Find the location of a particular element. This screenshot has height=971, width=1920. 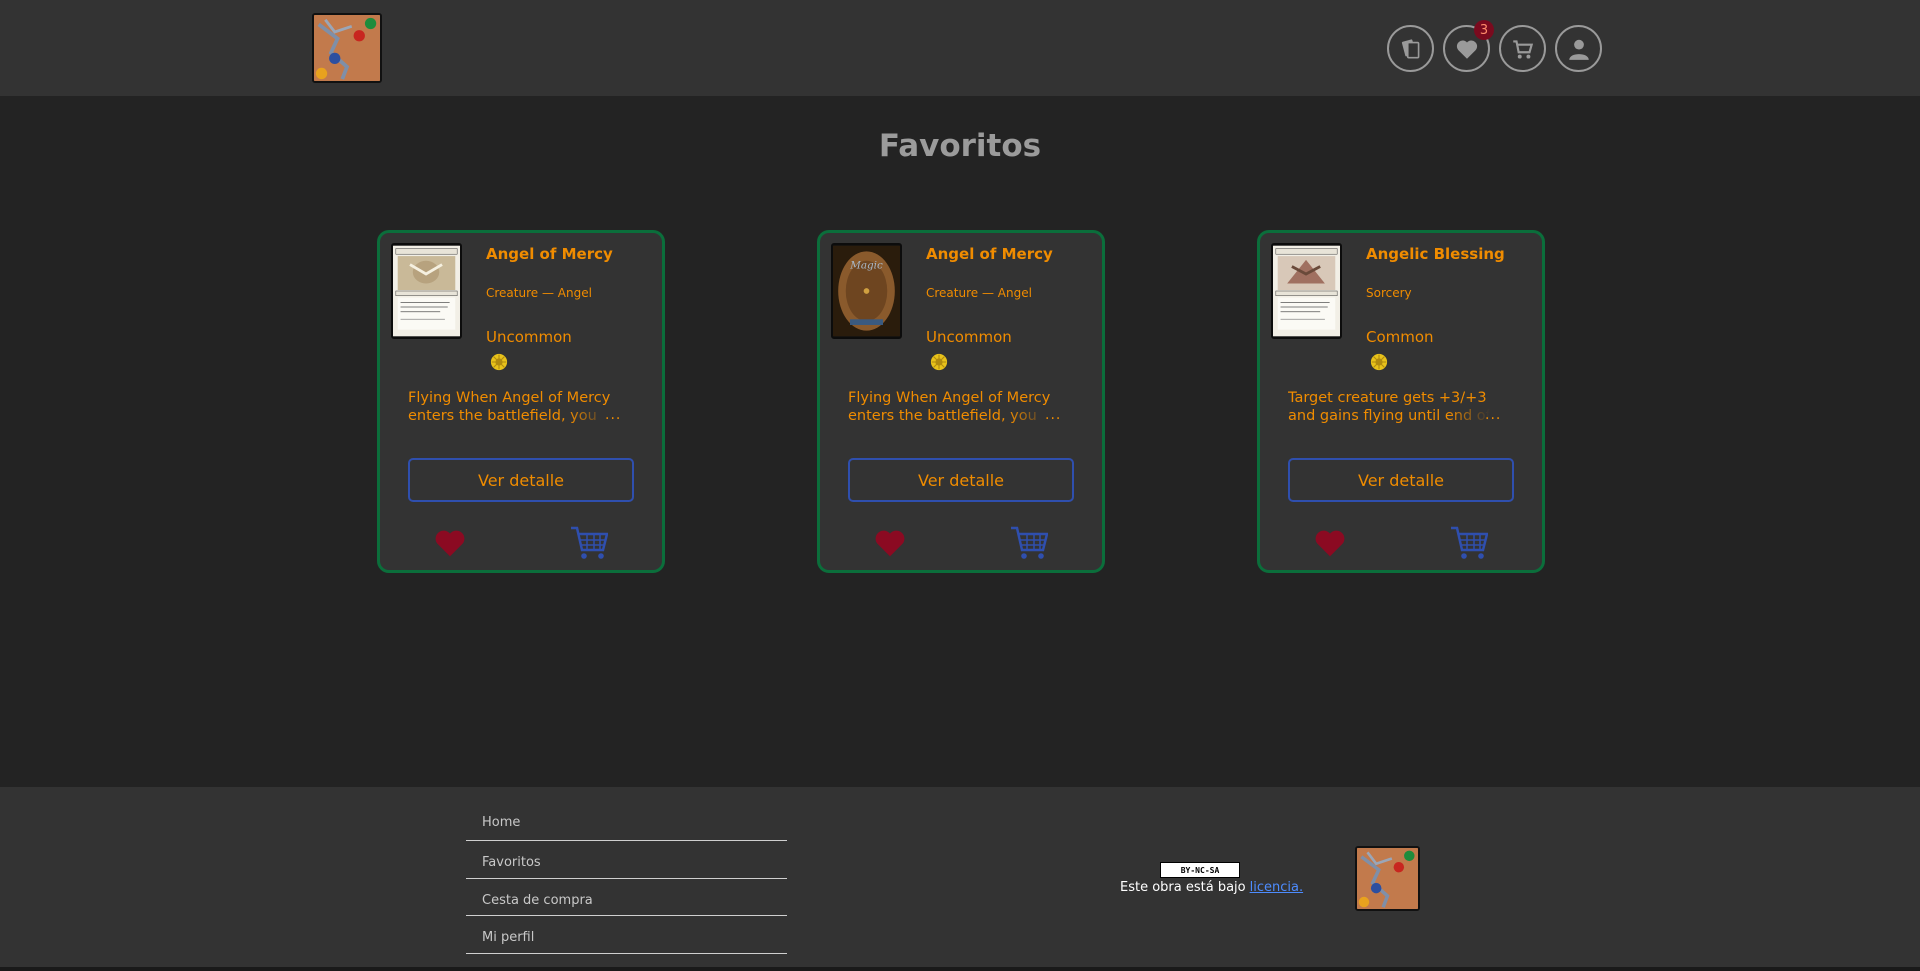

card-type: Sorcery is located at coordinates (1389, 293).